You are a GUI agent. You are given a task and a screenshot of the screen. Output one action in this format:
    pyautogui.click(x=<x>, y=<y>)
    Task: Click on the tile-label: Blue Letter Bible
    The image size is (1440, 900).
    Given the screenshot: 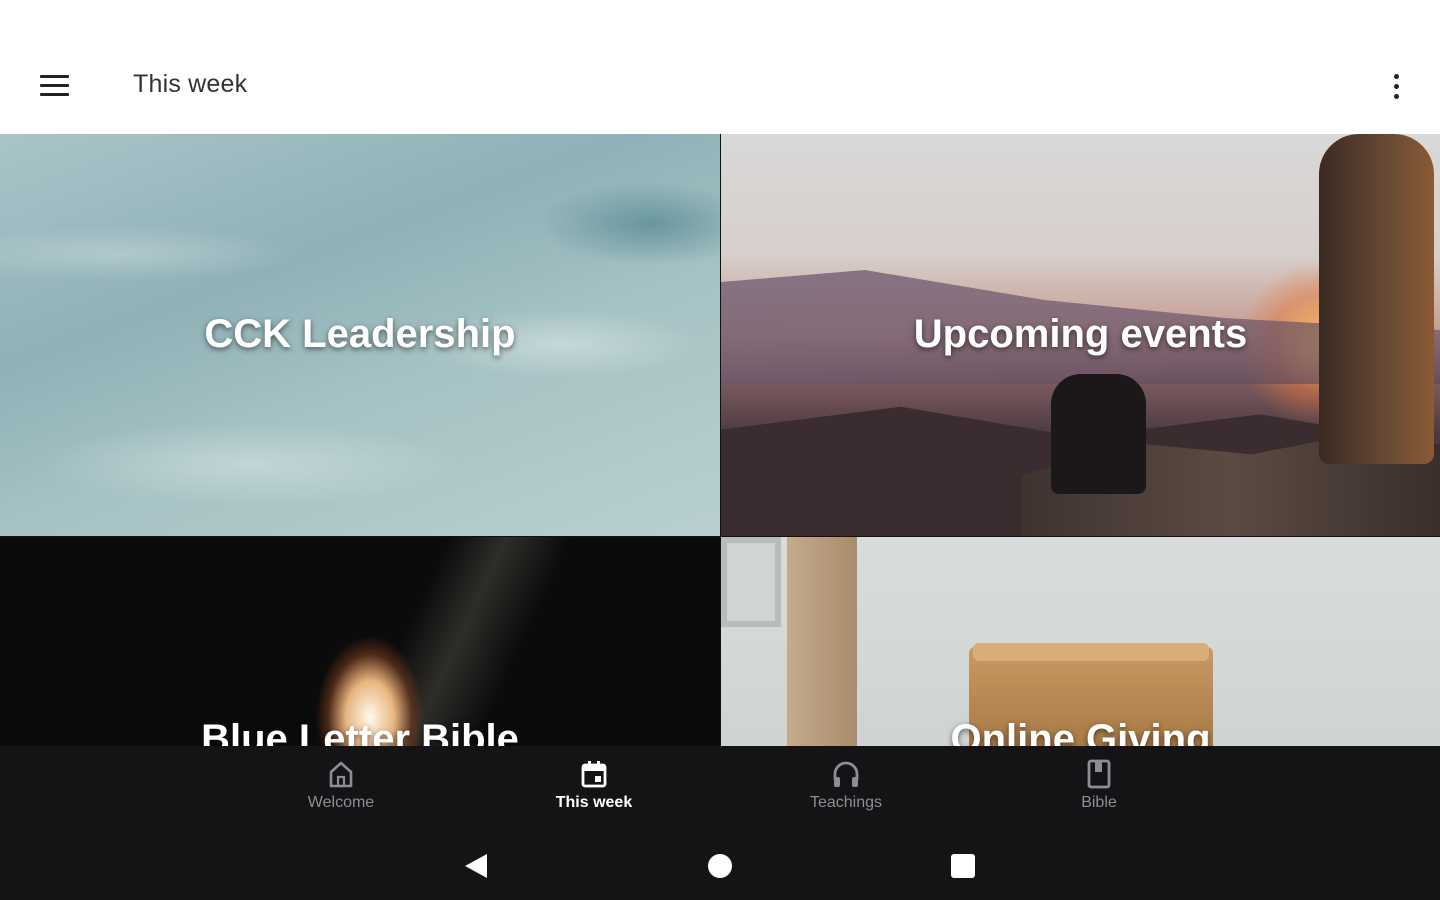 What is the action you would take?
    pyautogui.click(x=360, y=731)
    